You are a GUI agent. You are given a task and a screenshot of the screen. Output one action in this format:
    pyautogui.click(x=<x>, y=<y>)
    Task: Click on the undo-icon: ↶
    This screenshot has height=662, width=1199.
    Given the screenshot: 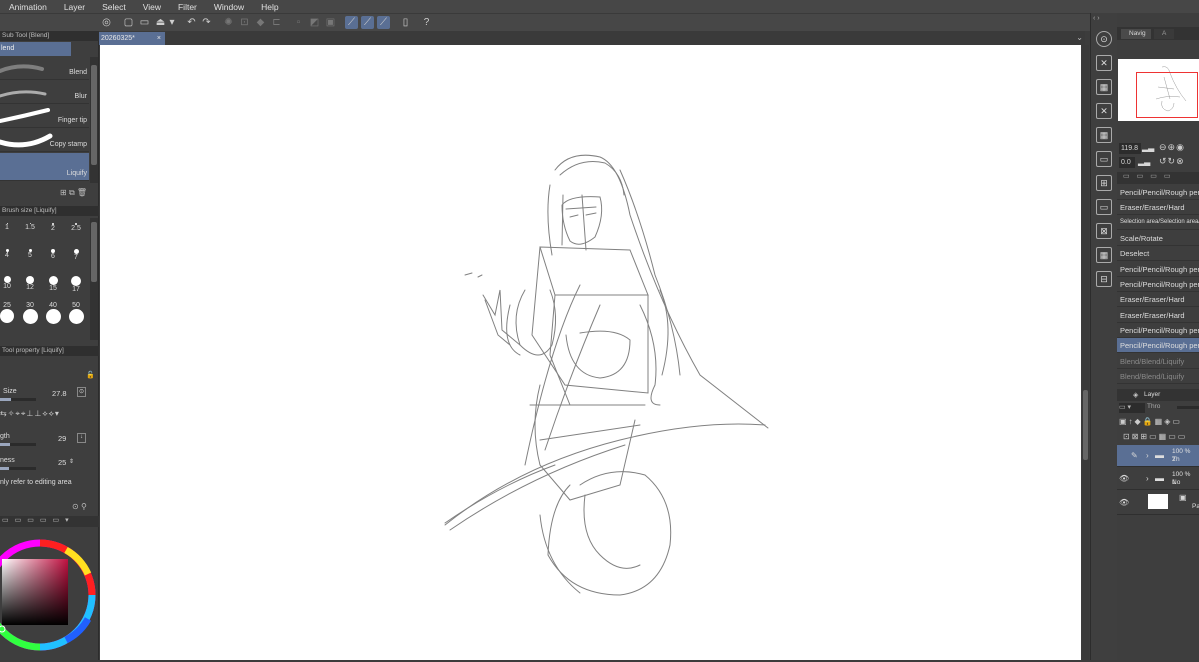 What is the action you would take?
    pyautogui.click(x=191, y=22)
    